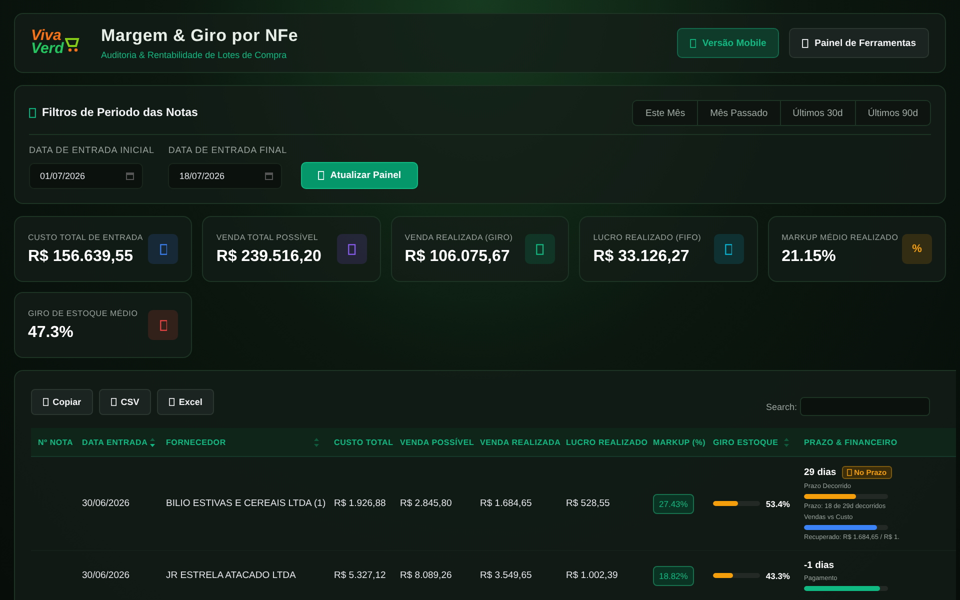  Describe the element at coordinates (86, 237) in the screenshot. I see `kpi-label: CUSTO TOTAL DE ENTRADA` at that location.